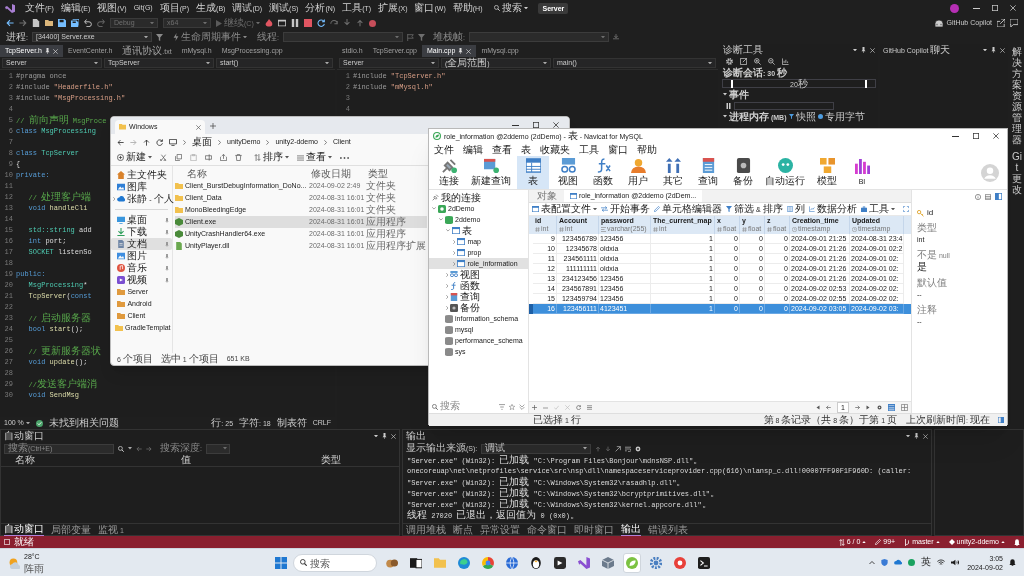 The height and width of the screenshot is (576, 1024). Describe the element at coordinates (857, 407) in the screenshot. I see `next-page-icon` at that location.